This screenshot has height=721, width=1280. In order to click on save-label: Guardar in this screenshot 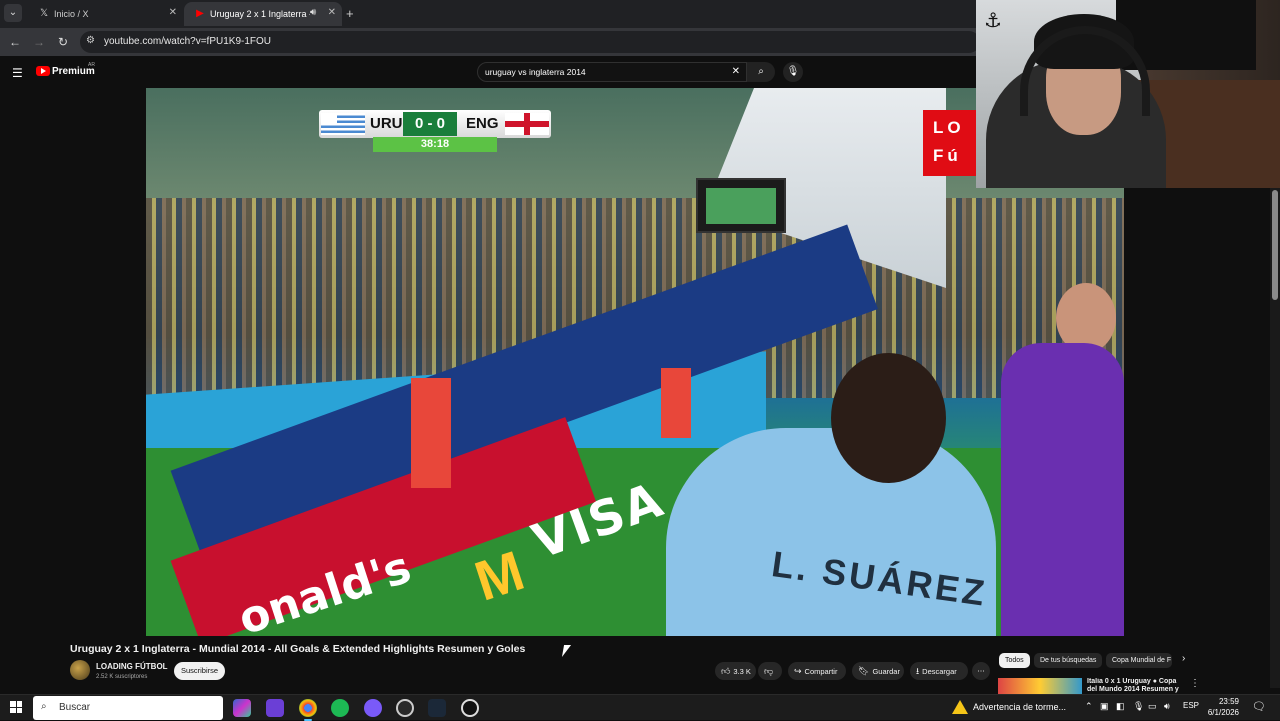, I will do `click(886, 671)`.